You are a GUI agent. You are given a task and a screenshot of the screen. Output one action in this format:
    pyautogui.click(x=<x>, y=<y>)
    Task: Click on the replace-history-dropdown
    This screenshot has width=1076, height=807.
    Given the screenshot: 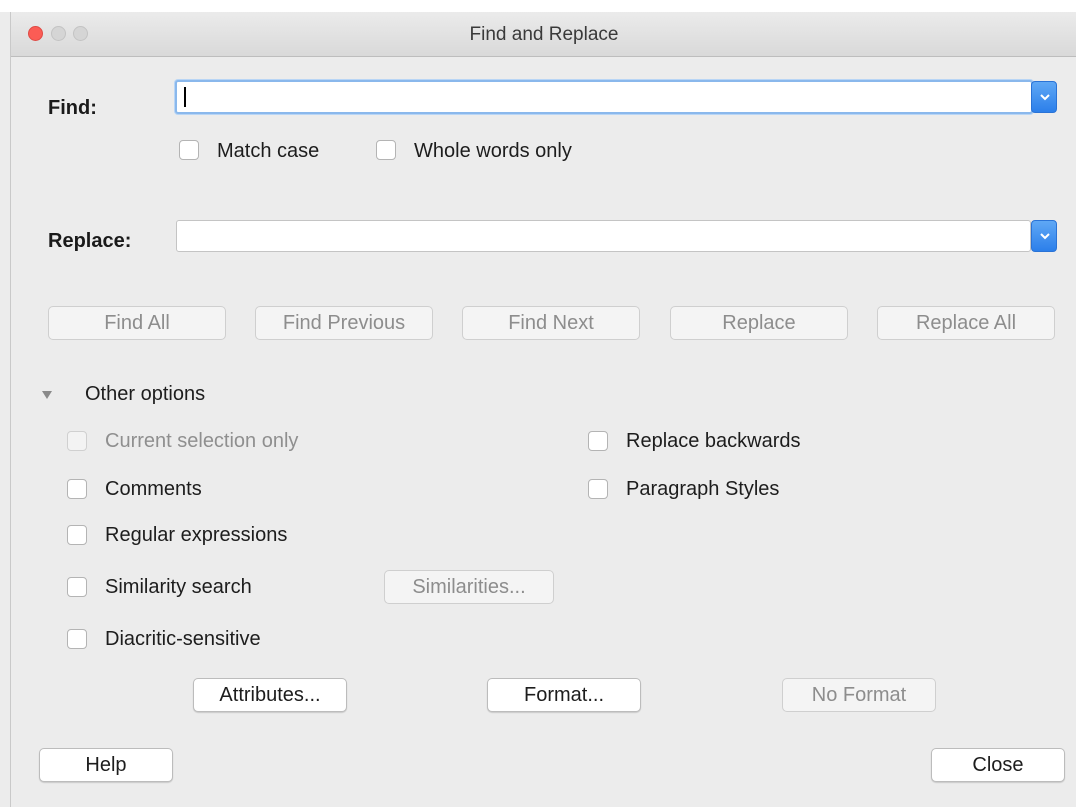 What is the action you would take?
    pyautogui.click(x=1044, y=236)
    